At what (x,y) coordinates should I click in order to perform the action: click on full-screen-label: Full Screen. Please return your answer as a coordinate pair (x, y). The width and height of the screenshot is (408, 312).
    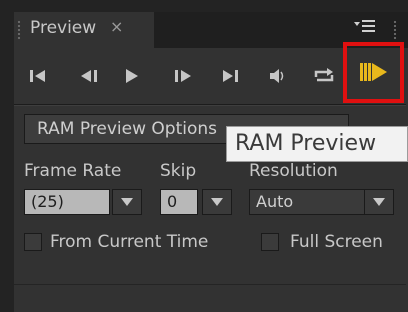
    Looking at the image, I should click on (336, 242).